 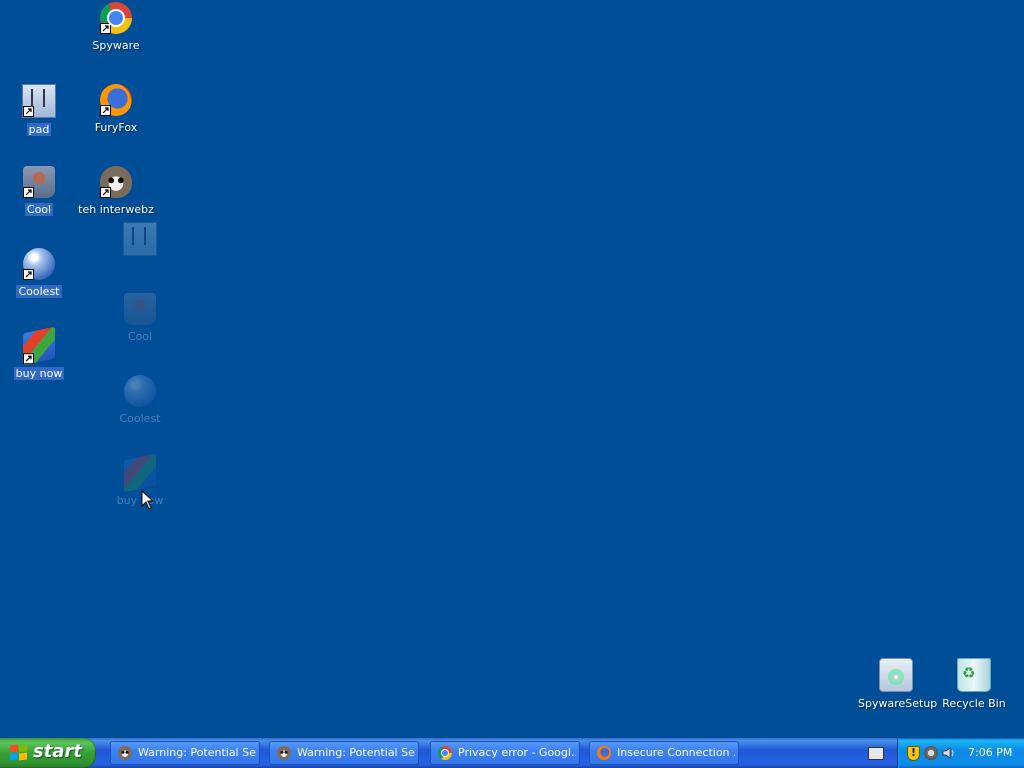 I want to click on desktop-icon-buy-now: buy now, so click(x=39, y=353).